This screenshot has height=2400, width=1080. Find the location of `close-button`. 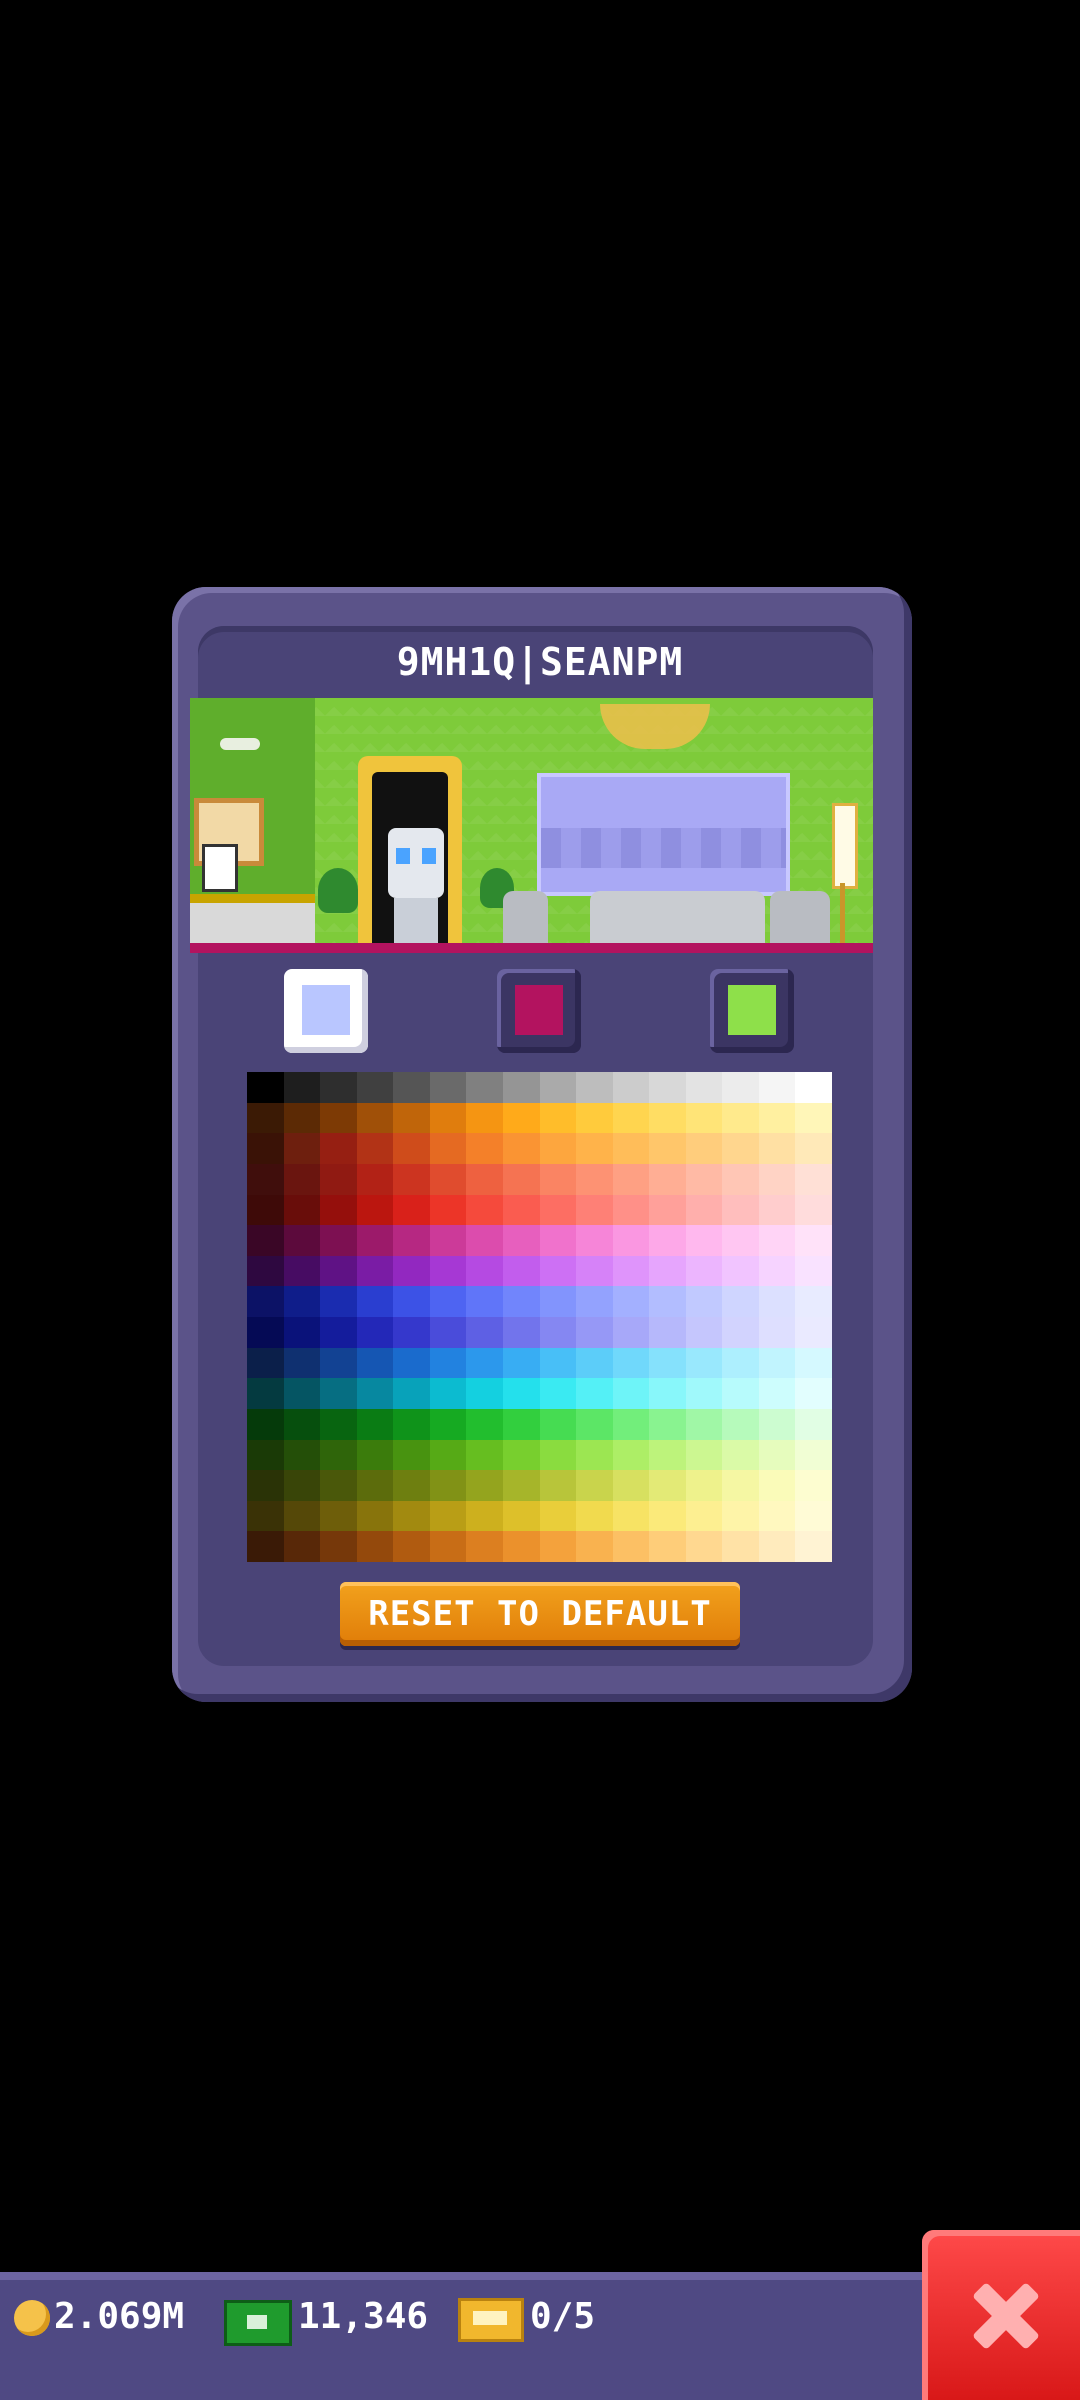

close-button is located at coordinates (1001, 2315).